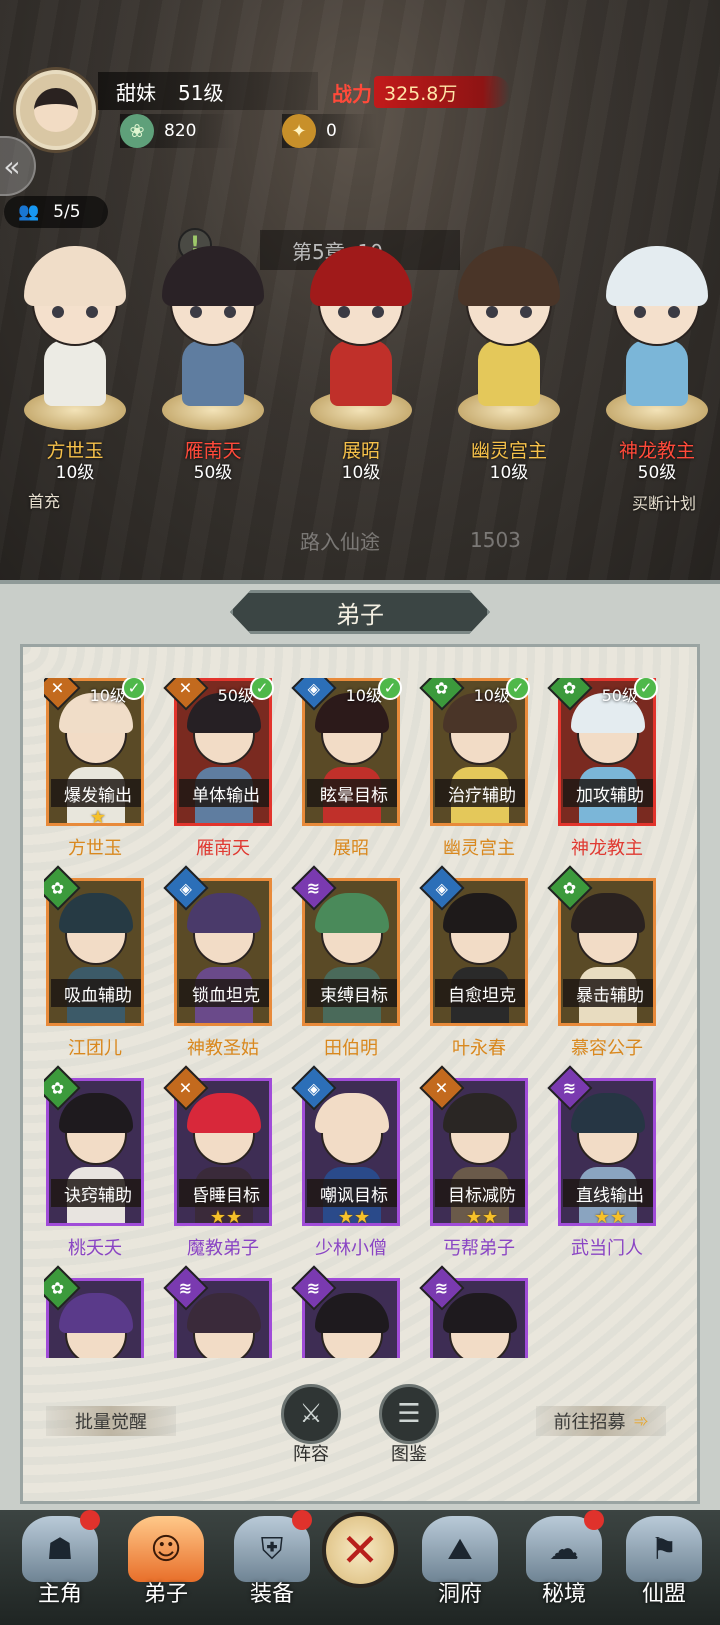 This screenshot has width=720, height=1625. Describe the element at coordinates (96, 993) in the screenshot. I see `disciple-role: 吸血辅助` at that location.